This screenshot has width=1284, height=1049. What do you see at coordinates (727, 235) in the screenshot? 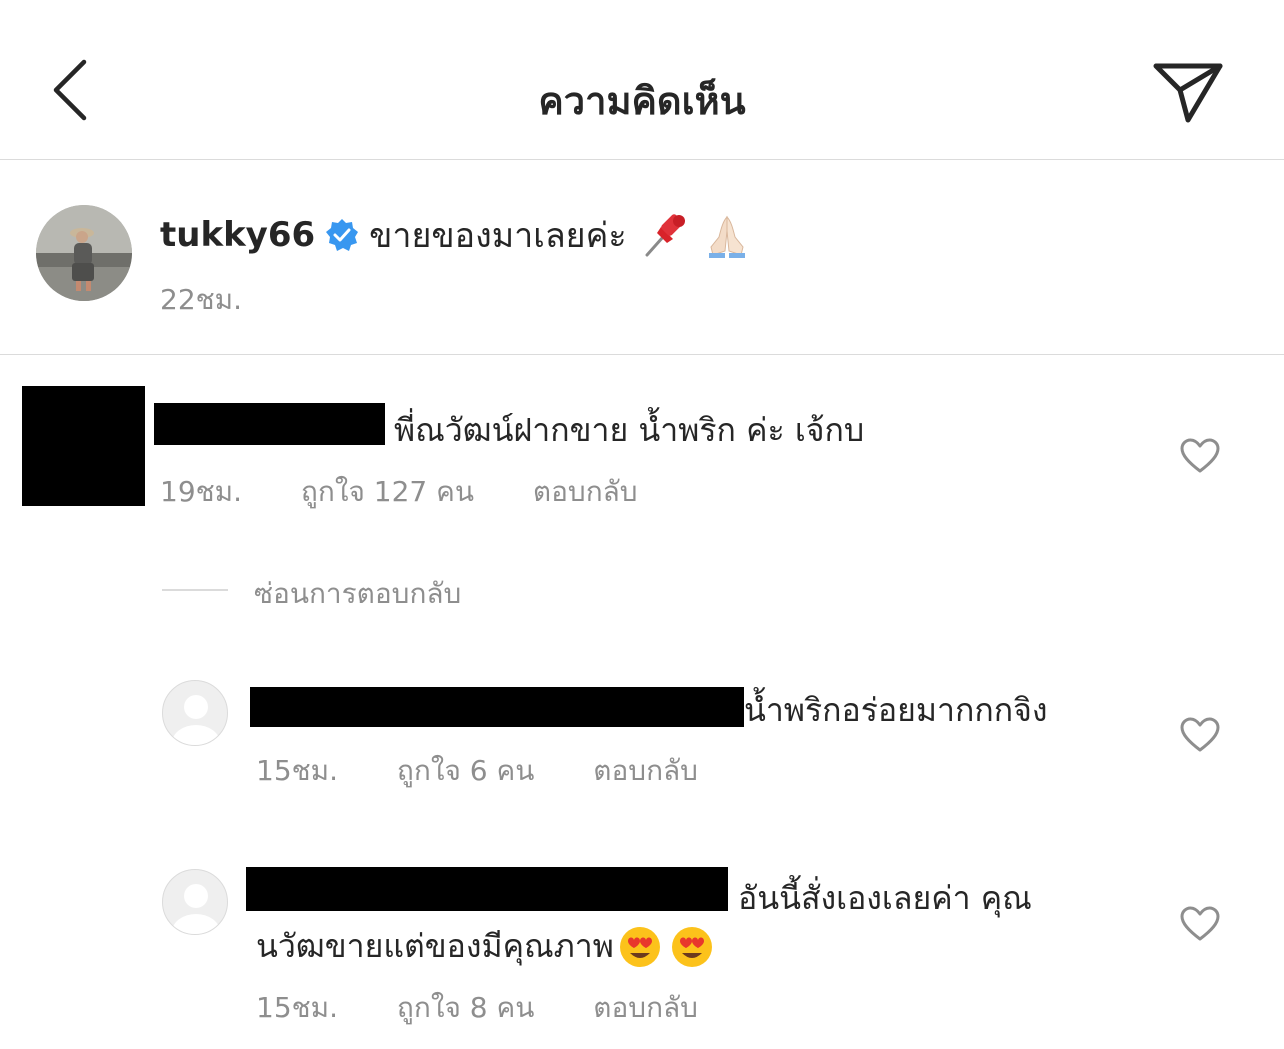
I see `folded-hands-emoji` at bounding box center [727, 235].